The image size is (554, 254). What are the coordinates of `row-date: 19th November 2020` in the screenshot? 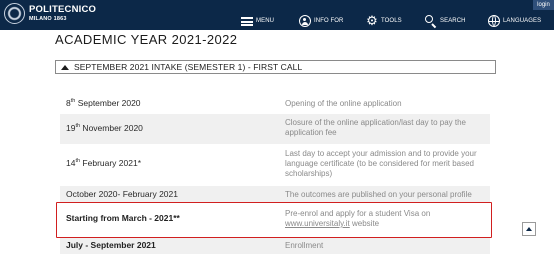 It's located at (104, 128).